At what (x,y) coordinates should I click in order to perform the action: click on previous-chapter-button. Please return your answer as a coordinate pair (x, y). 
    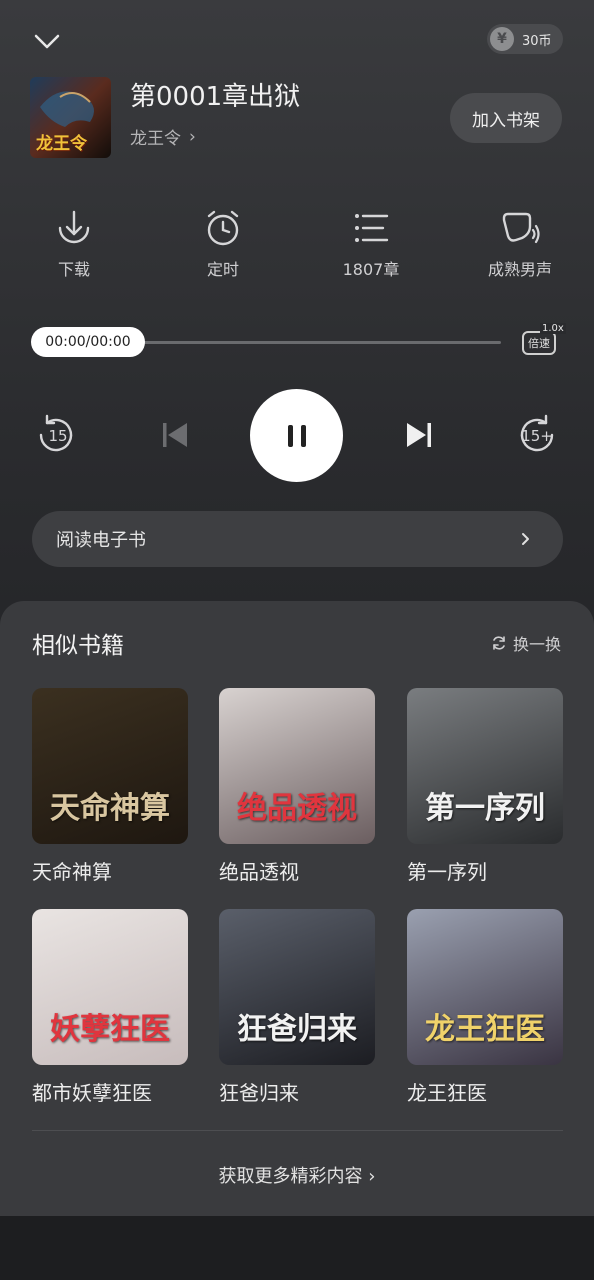
    Looking at the image, I should click on (175, 435).